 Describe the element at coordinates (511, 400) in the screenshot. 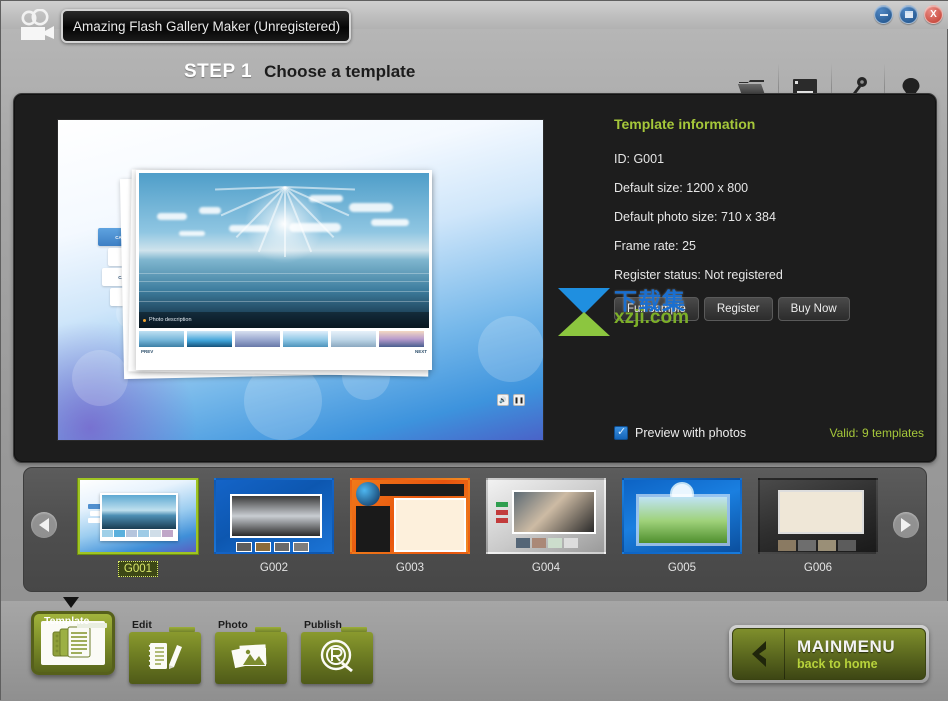

I see `preview-player-controls: 🔊 ❚❚` at that location.